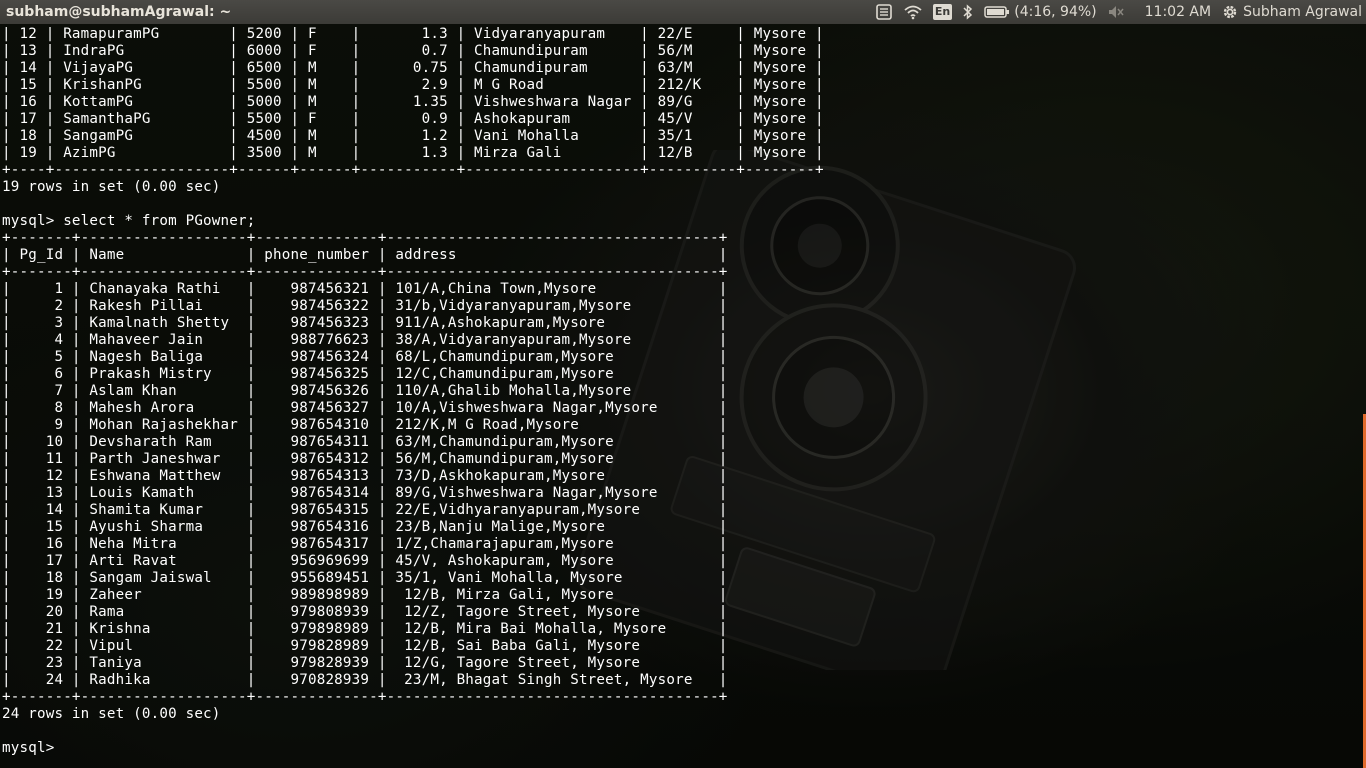 Image resolution: width=1366 pixels, height=768 pixels. I want to click on indicator-session: Subham Agrawal, so click(1291, 12).